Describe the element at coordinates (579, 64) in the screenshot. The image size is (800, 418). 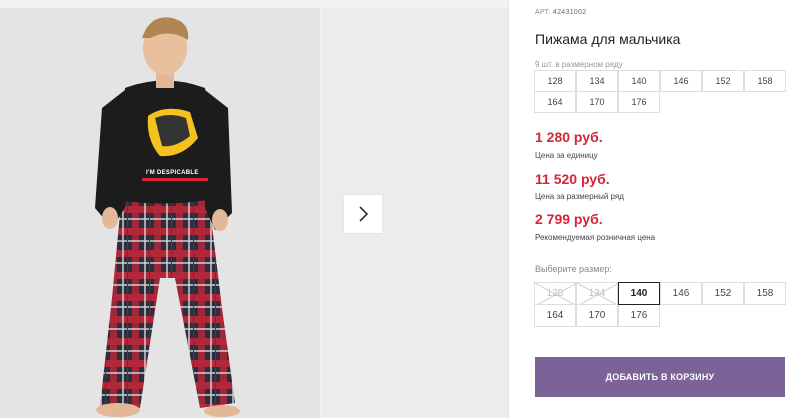
I see `size-row-caption: 9 шт. в размерном ряду` at that location.